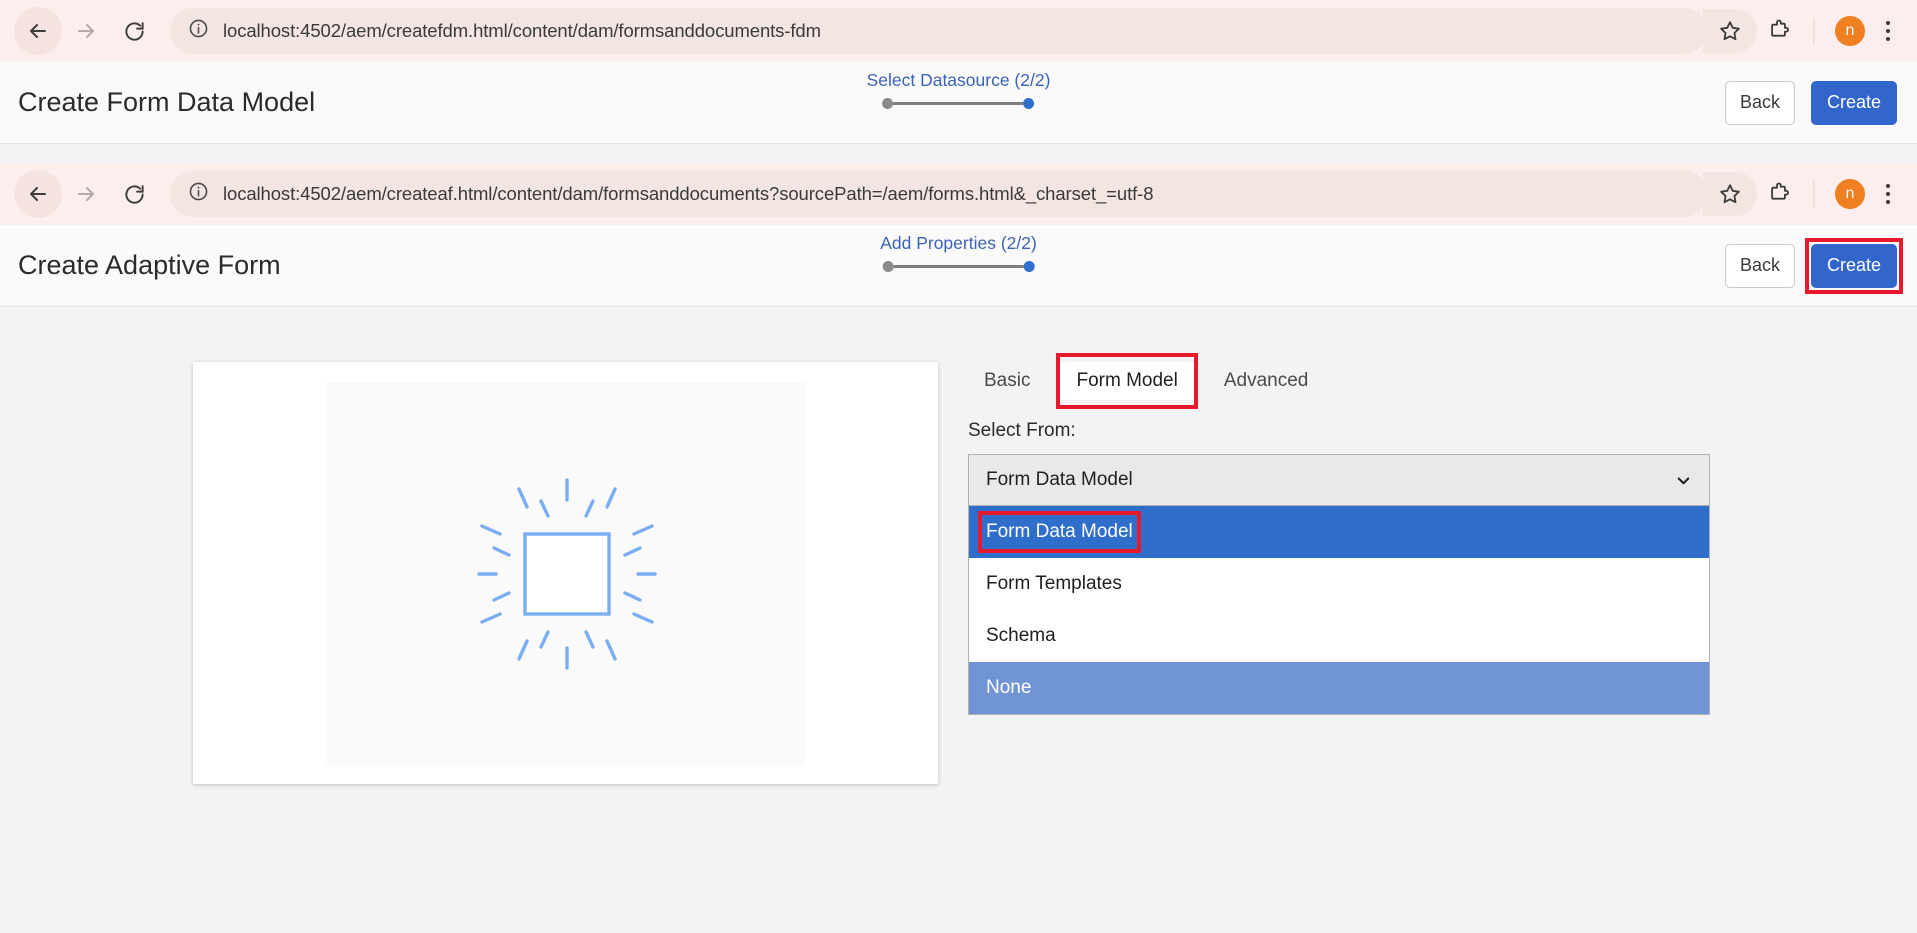  What do you see at coordinates (1683, 480) in the screenshot?
I see `chevron-down-icon` at bounding box center [1683, 480].